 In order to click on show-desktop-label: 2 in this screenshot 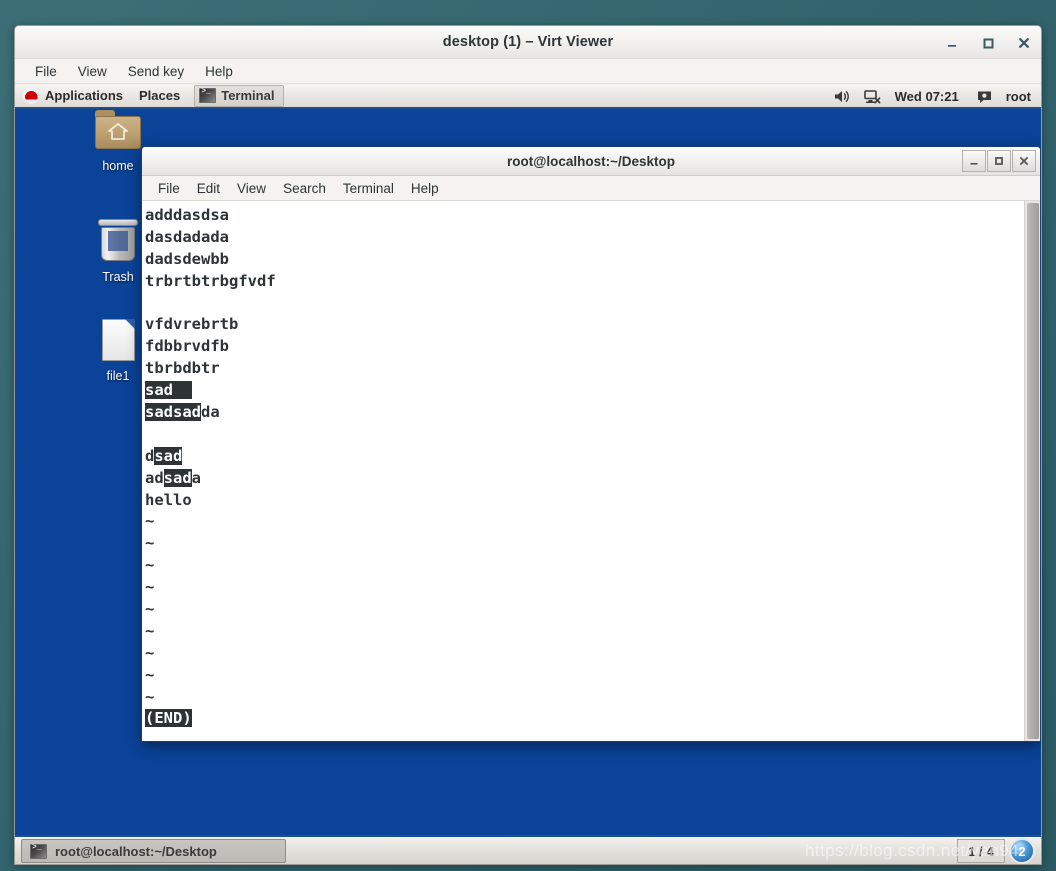, I will do `click(1022, 851)`.